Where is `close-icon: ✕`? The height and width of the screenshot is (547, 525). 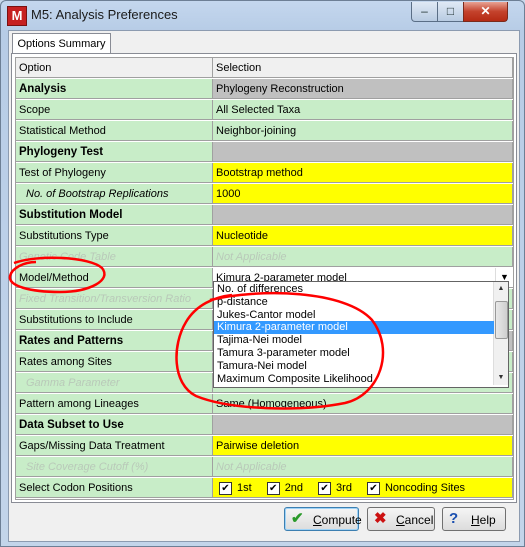
close-icon: ✕ is located at coordinates (485, 11).